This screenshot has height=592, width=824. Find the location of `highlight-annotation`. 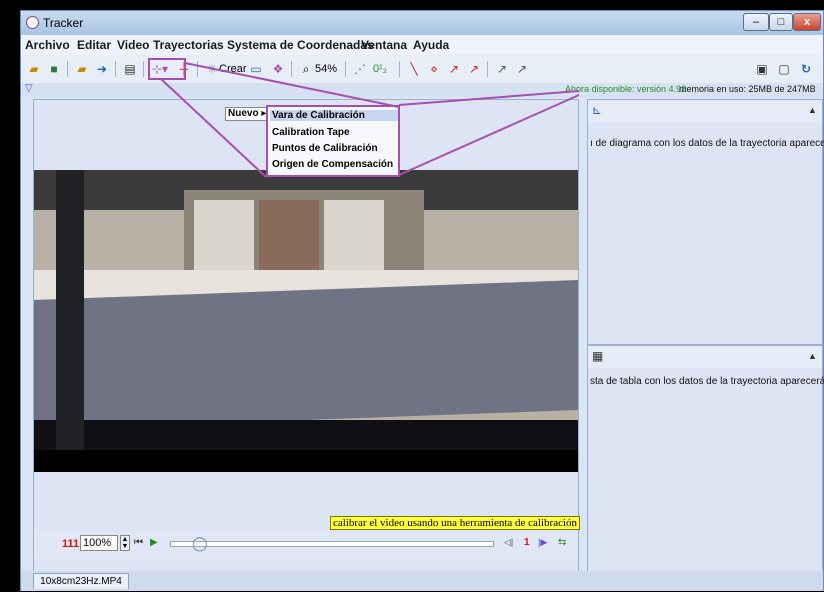

highlight-annotation is located at coordinates (364, 118).